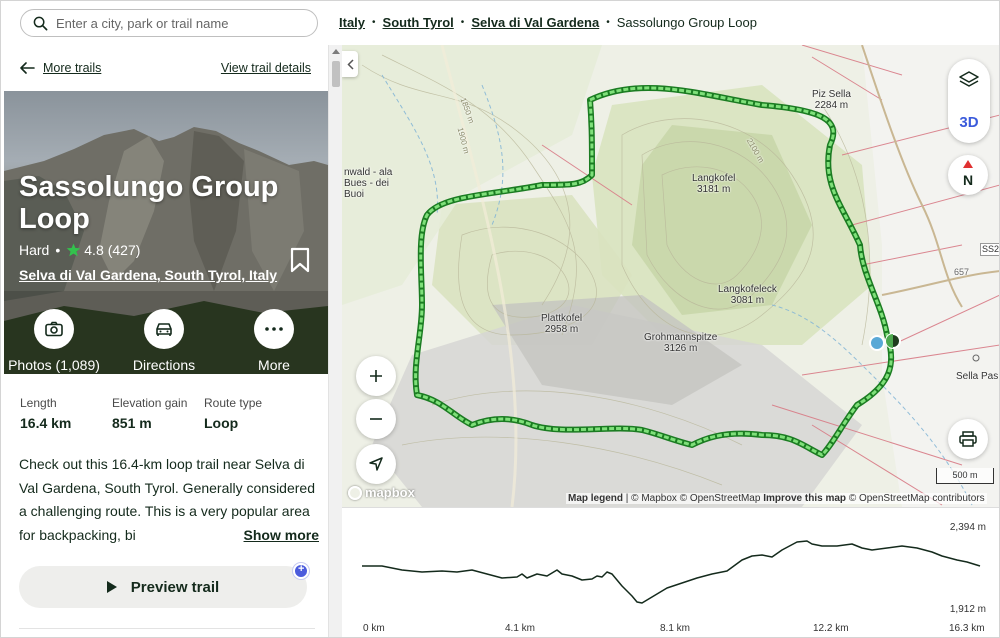  What do you see at coordinates (977, 376) in the screenshot?
I see `map-label-sella-pass: Sella Pas` at bounding box center [977, 376].